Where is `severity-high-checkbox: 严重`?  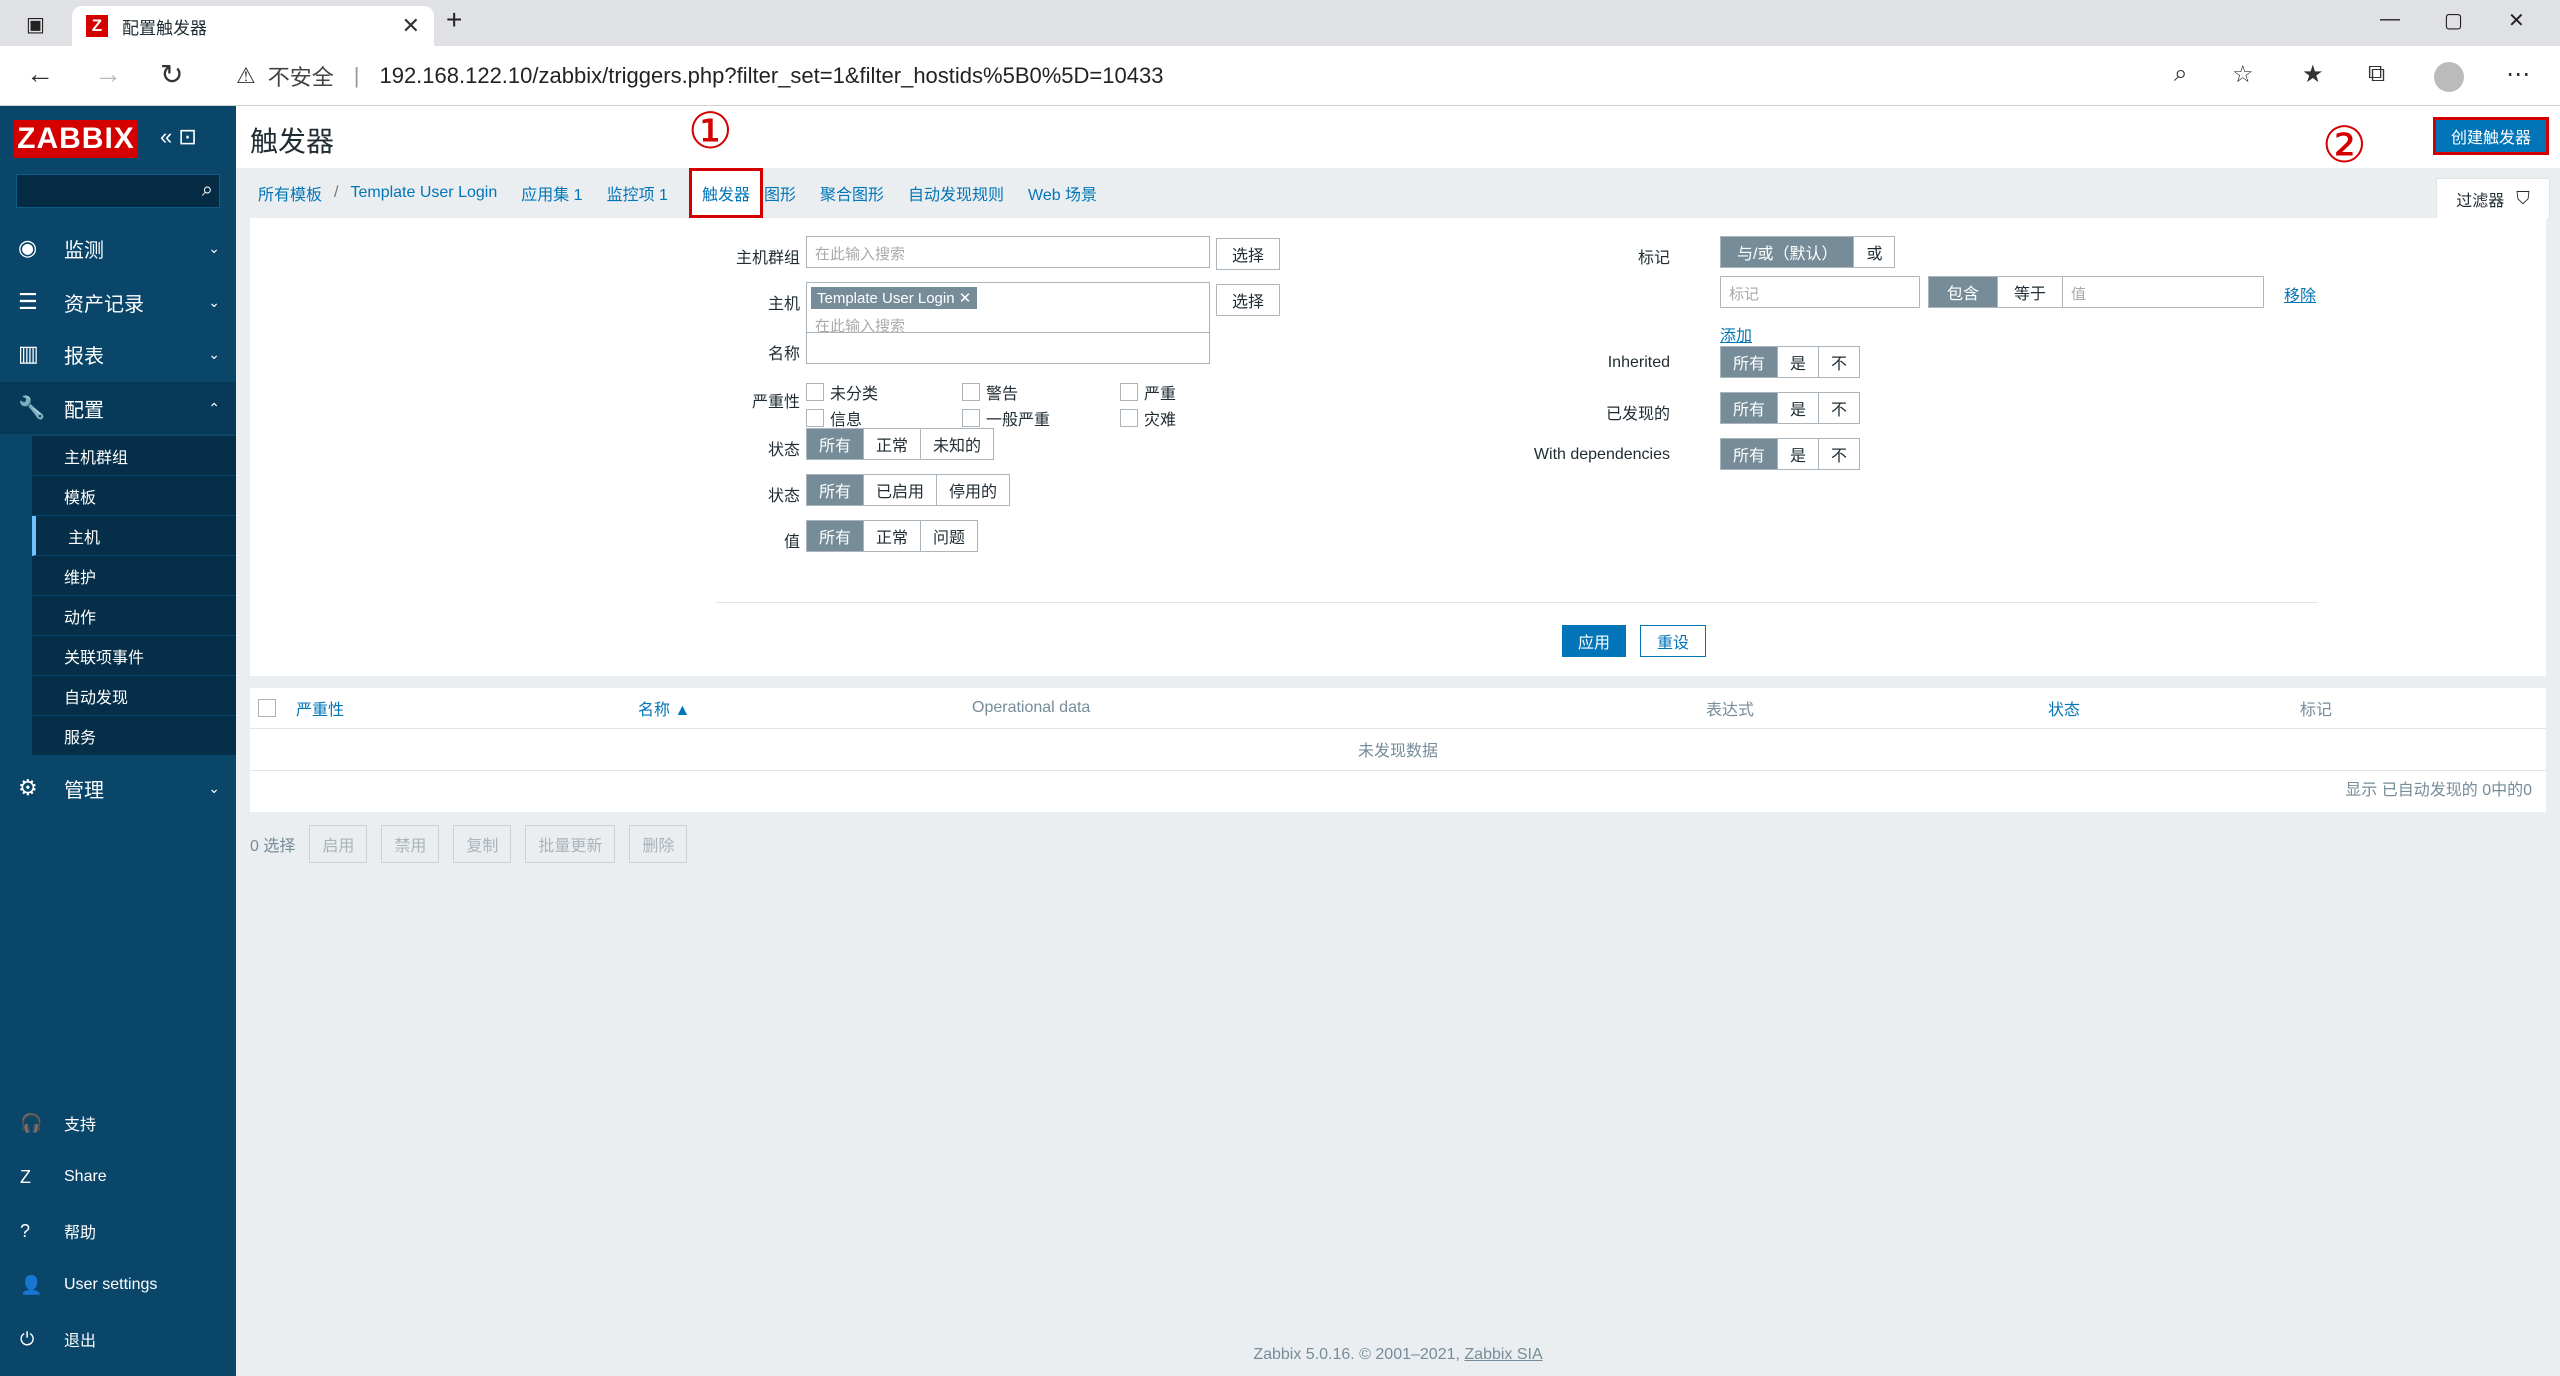
severity-high-checkbox: 严重 is located at coordinates (1148, 392).